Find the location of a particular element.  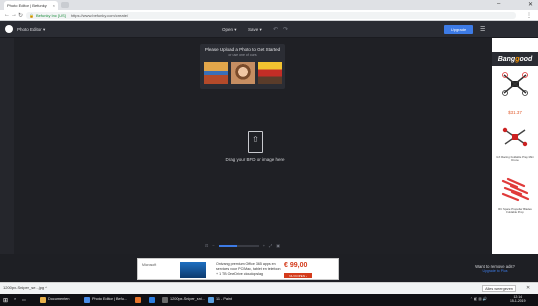

clock-date: 15-1-2019 is located at coordinates (518, 301).